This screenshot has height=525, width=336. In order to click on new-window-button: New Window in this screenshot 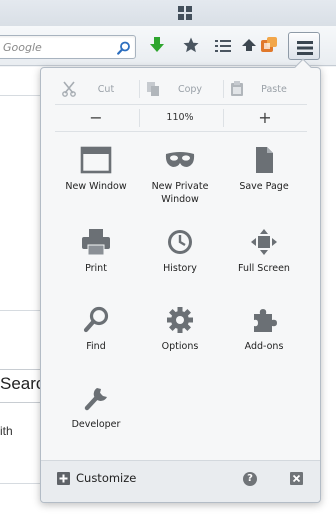, I will do `click(96, 181)`.